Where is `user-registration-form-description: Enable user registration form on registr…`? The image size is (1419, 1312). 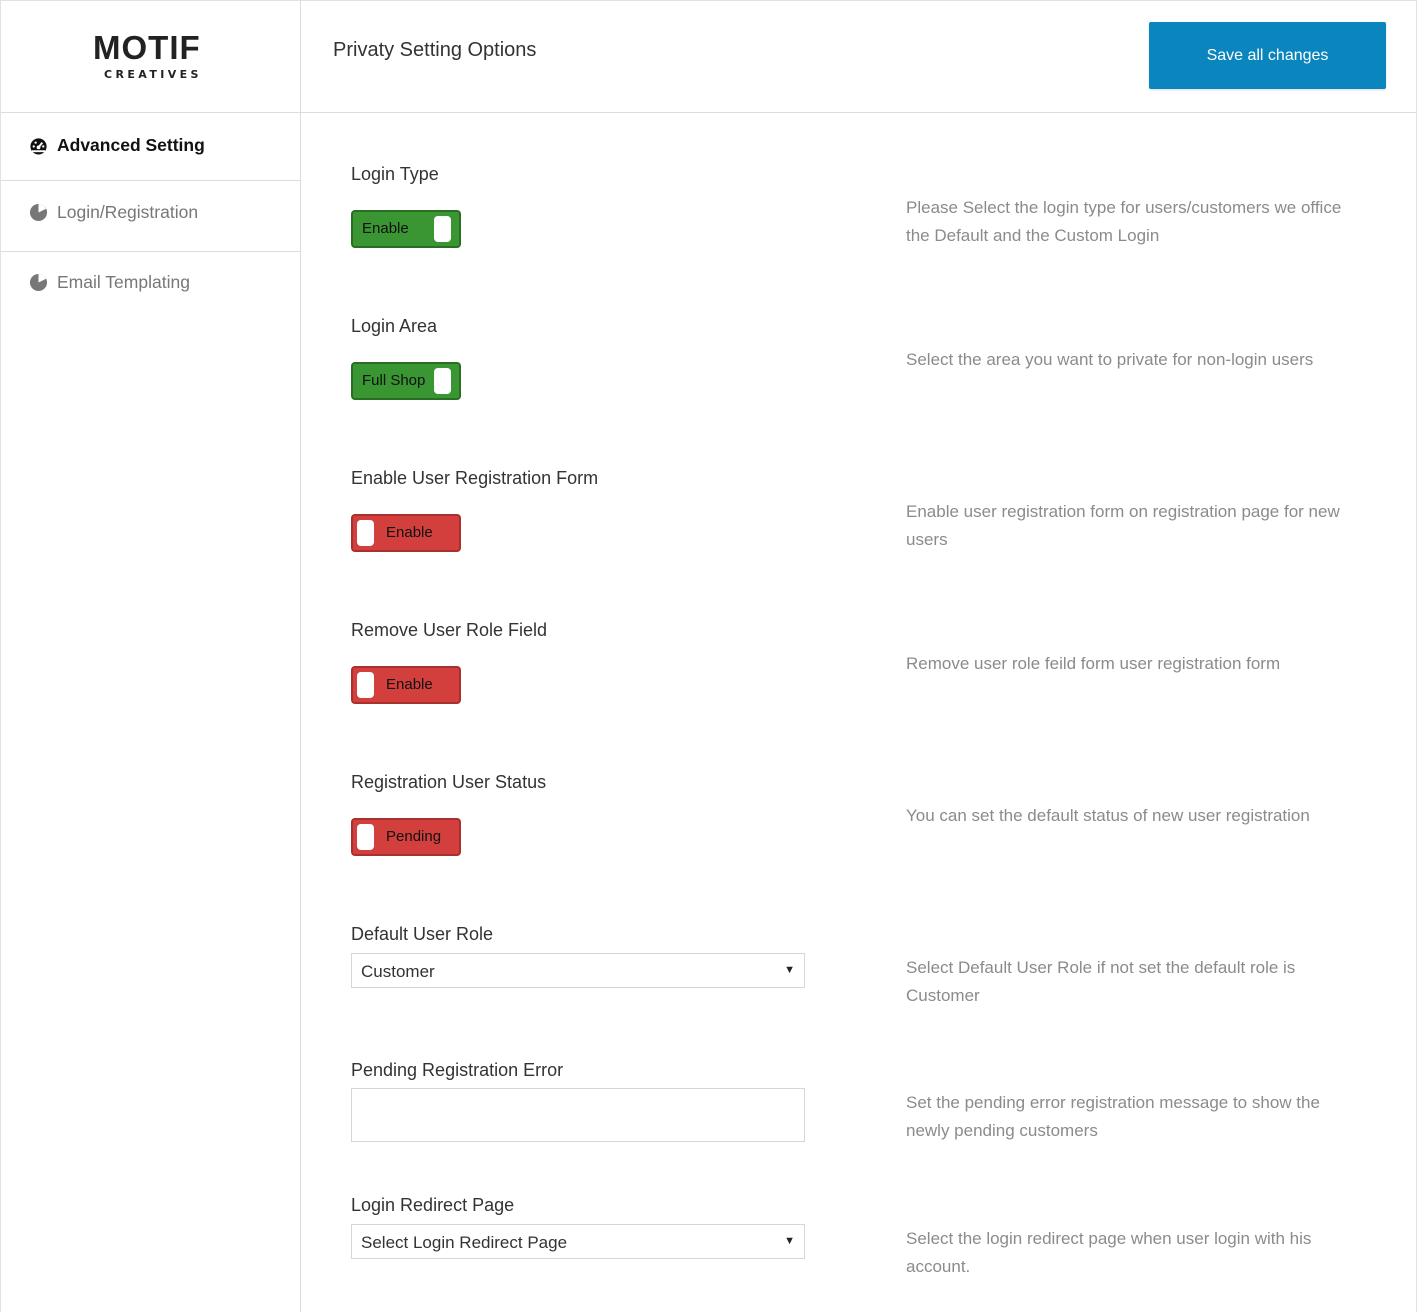
user-registration-form-description: Enable user registration form on registr… is located at coordinates (1123, 525).